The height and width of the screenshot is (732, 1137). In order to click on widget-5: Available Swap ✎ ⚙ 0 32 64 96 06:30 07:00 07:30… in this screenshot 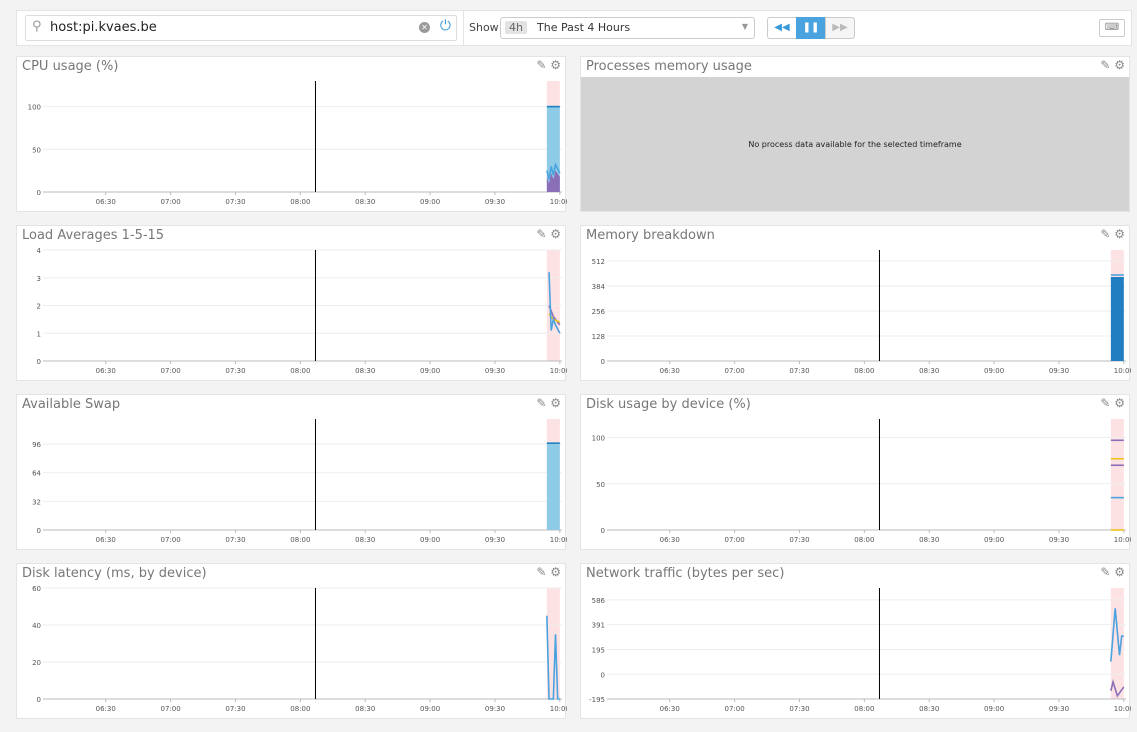, I will do `click(291, 472)`.